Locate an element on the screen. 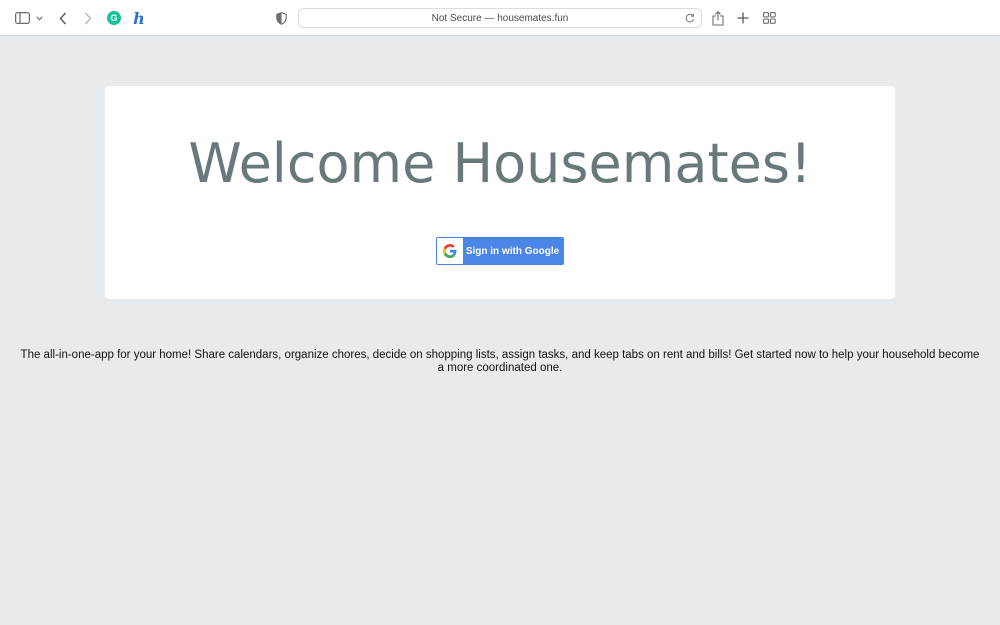  chevron-down-icon is located at coordinates (39, 18).